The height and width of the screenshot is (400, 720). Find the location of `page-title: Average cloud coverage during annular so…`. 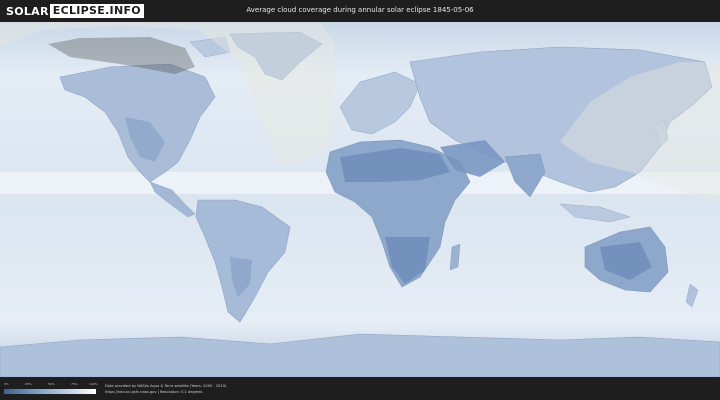

page-title: Average cloud coverage during annular so… is located at coordinates (360, 10).